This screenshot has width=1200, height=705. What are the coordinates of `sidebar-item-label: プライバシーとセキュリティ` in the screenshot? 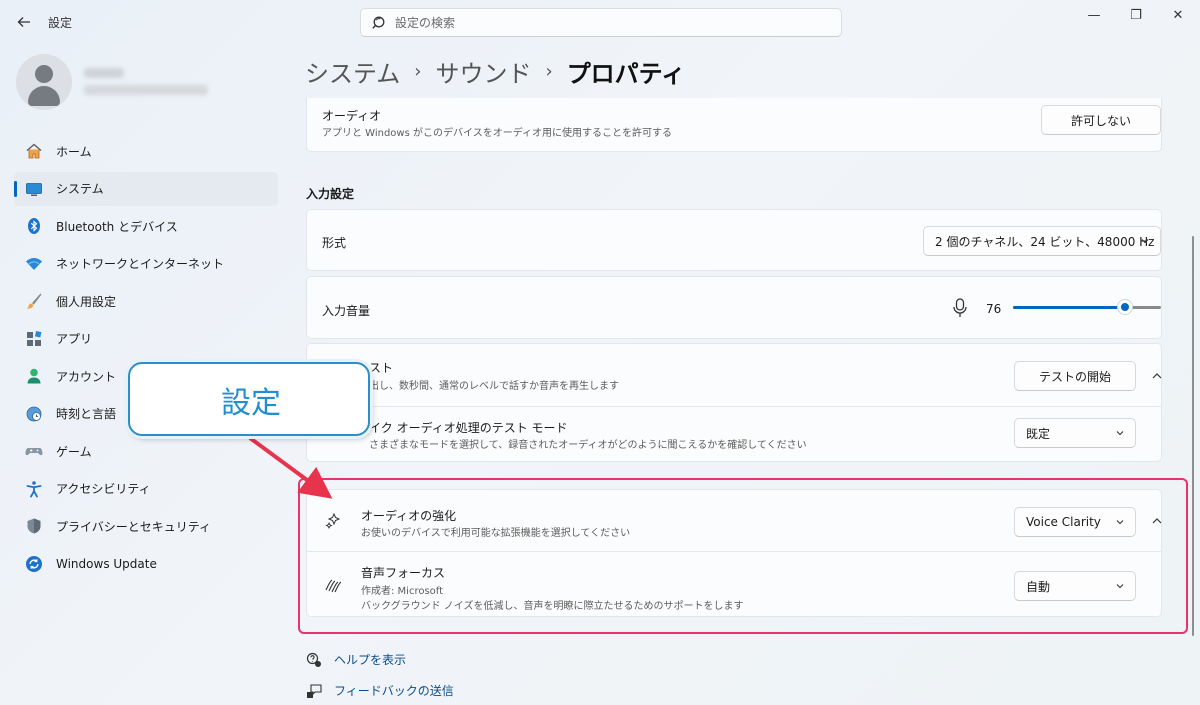 It's located at (134, 526).